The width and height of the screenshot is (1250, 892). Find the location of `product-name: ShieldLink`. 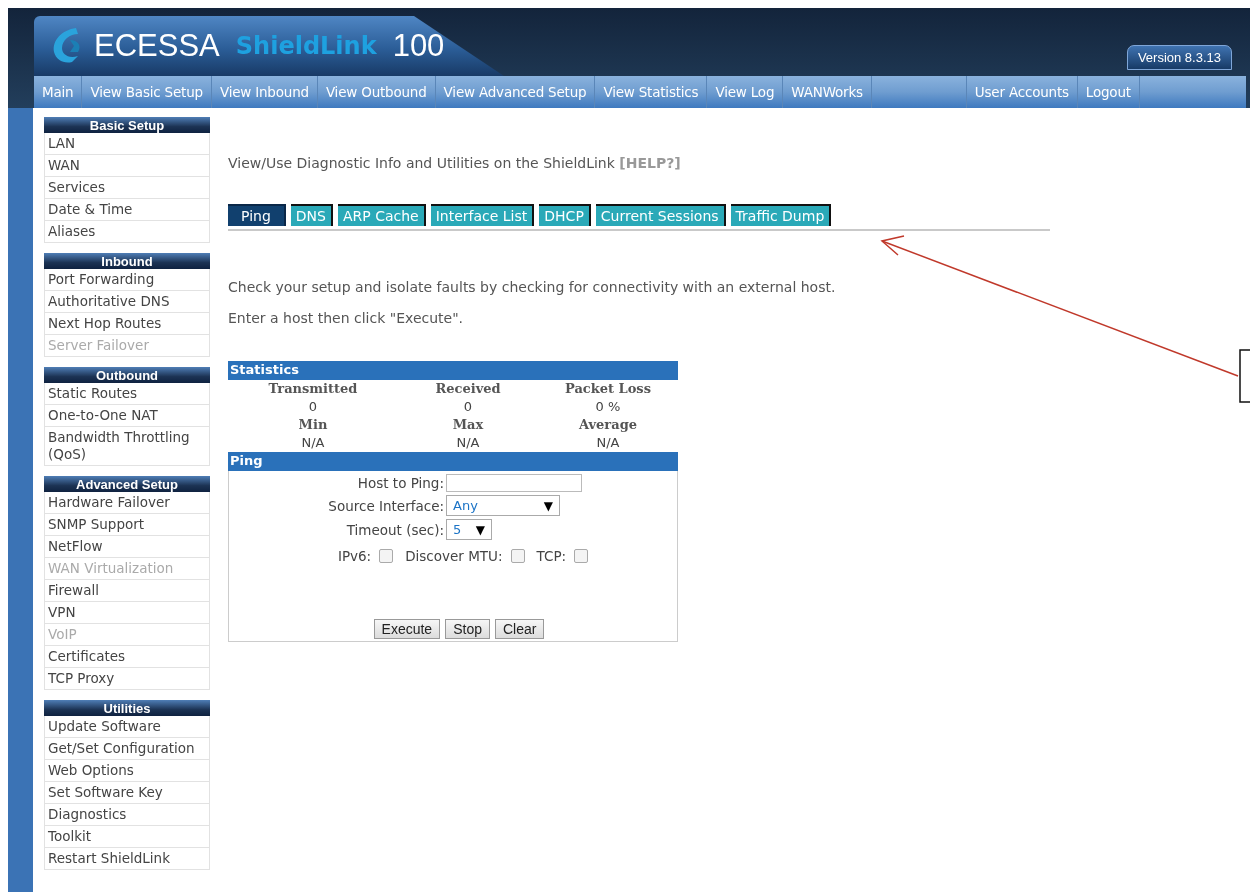

product-name: ShieldLink is located at coordinates (306, 46).